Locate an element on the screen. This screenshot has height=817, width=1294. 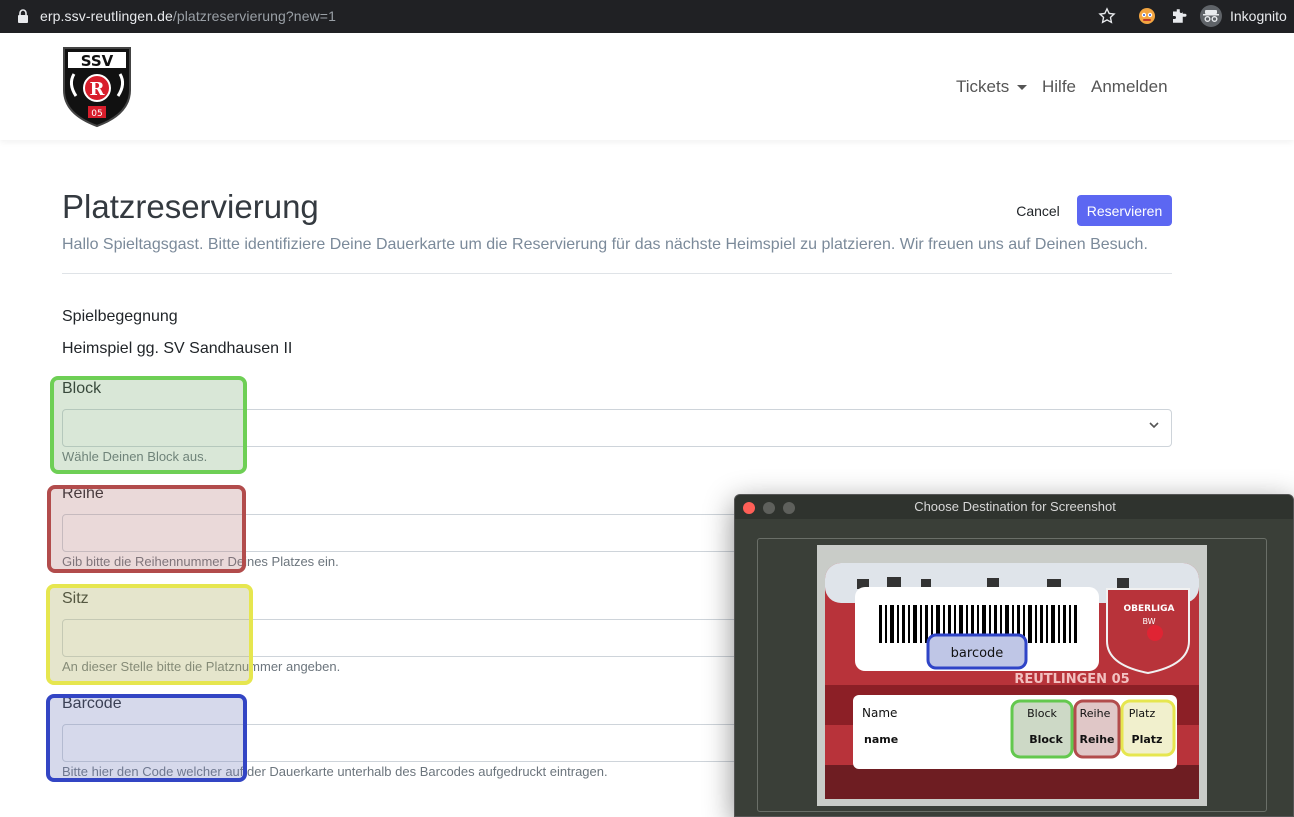
highlight-barcode is located at coordinates (146, 738).